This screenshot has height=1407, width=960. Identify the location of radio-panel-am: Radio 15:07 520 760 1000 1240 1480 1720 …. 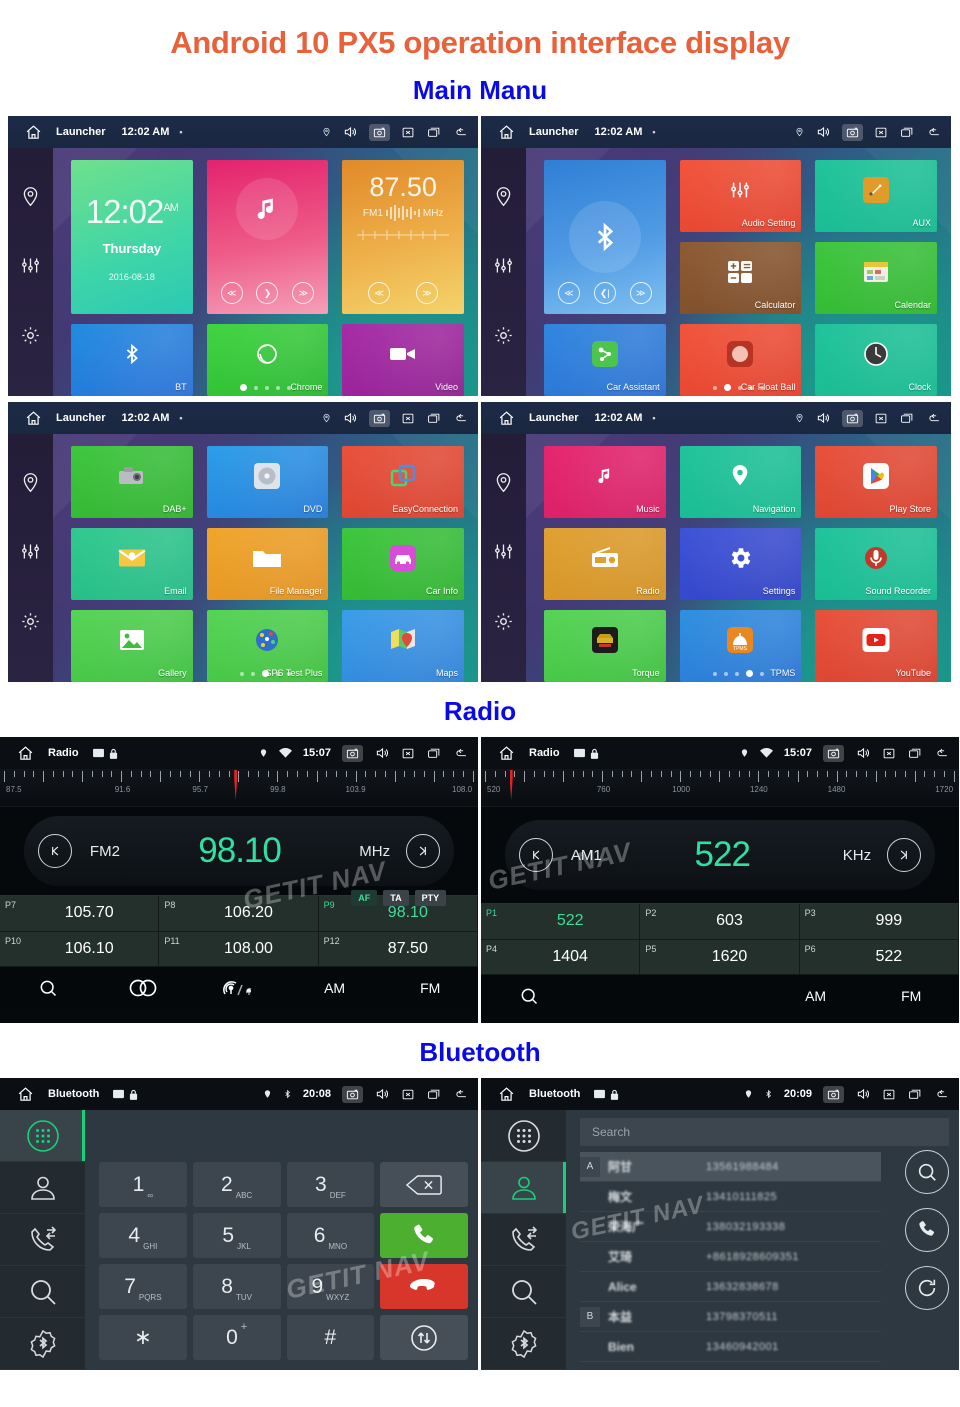
(720, 880).